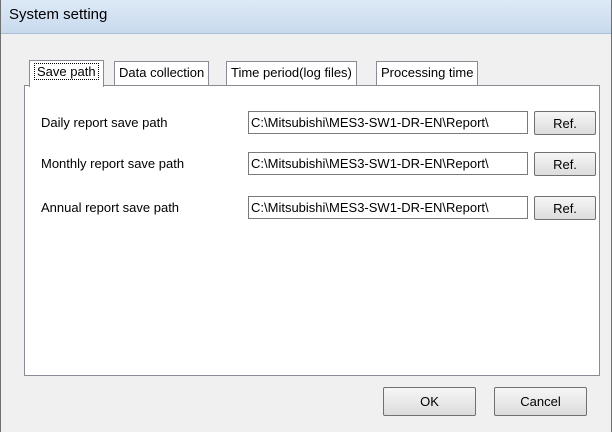 This screenshot has height=432, width=612. Describe the element at coordinates (388, 163) in the screenshot. I see `monthly-report-save-path-field` at that location.